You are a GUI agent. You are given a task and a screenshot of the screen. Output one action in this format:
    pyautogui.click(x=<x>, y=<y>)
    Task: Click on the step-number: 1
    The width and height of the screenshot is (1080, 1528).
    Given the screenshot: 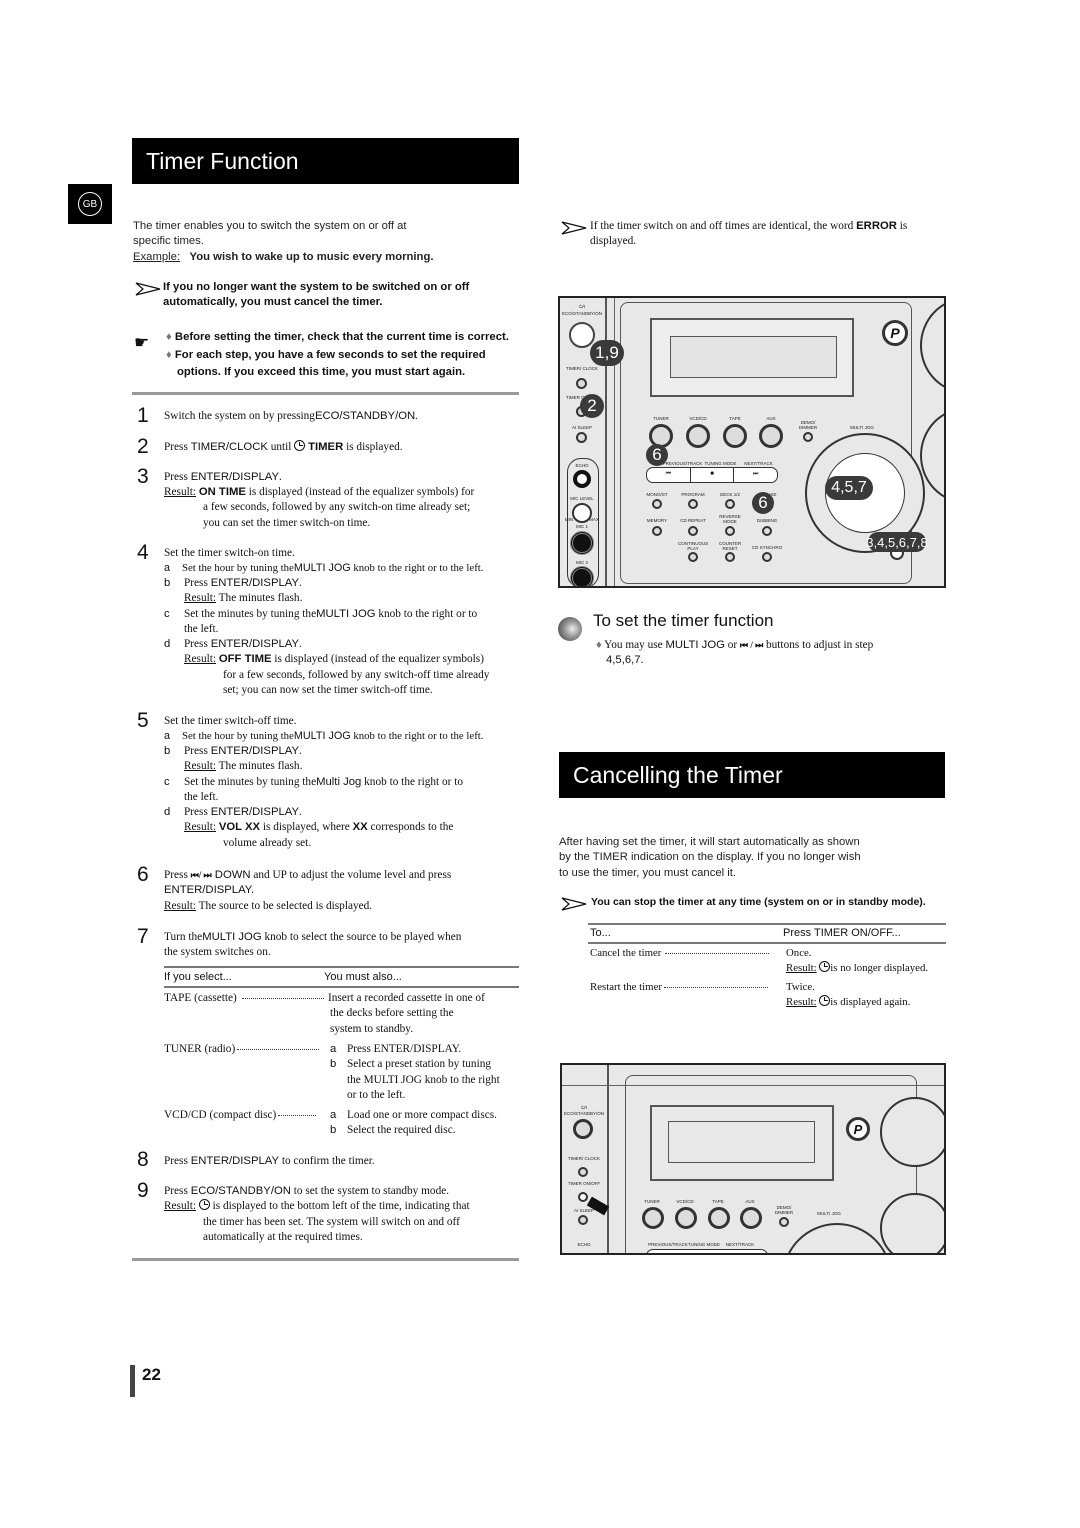 What is the action you would take?
    pyautogui.click(x=143, y=415)
    